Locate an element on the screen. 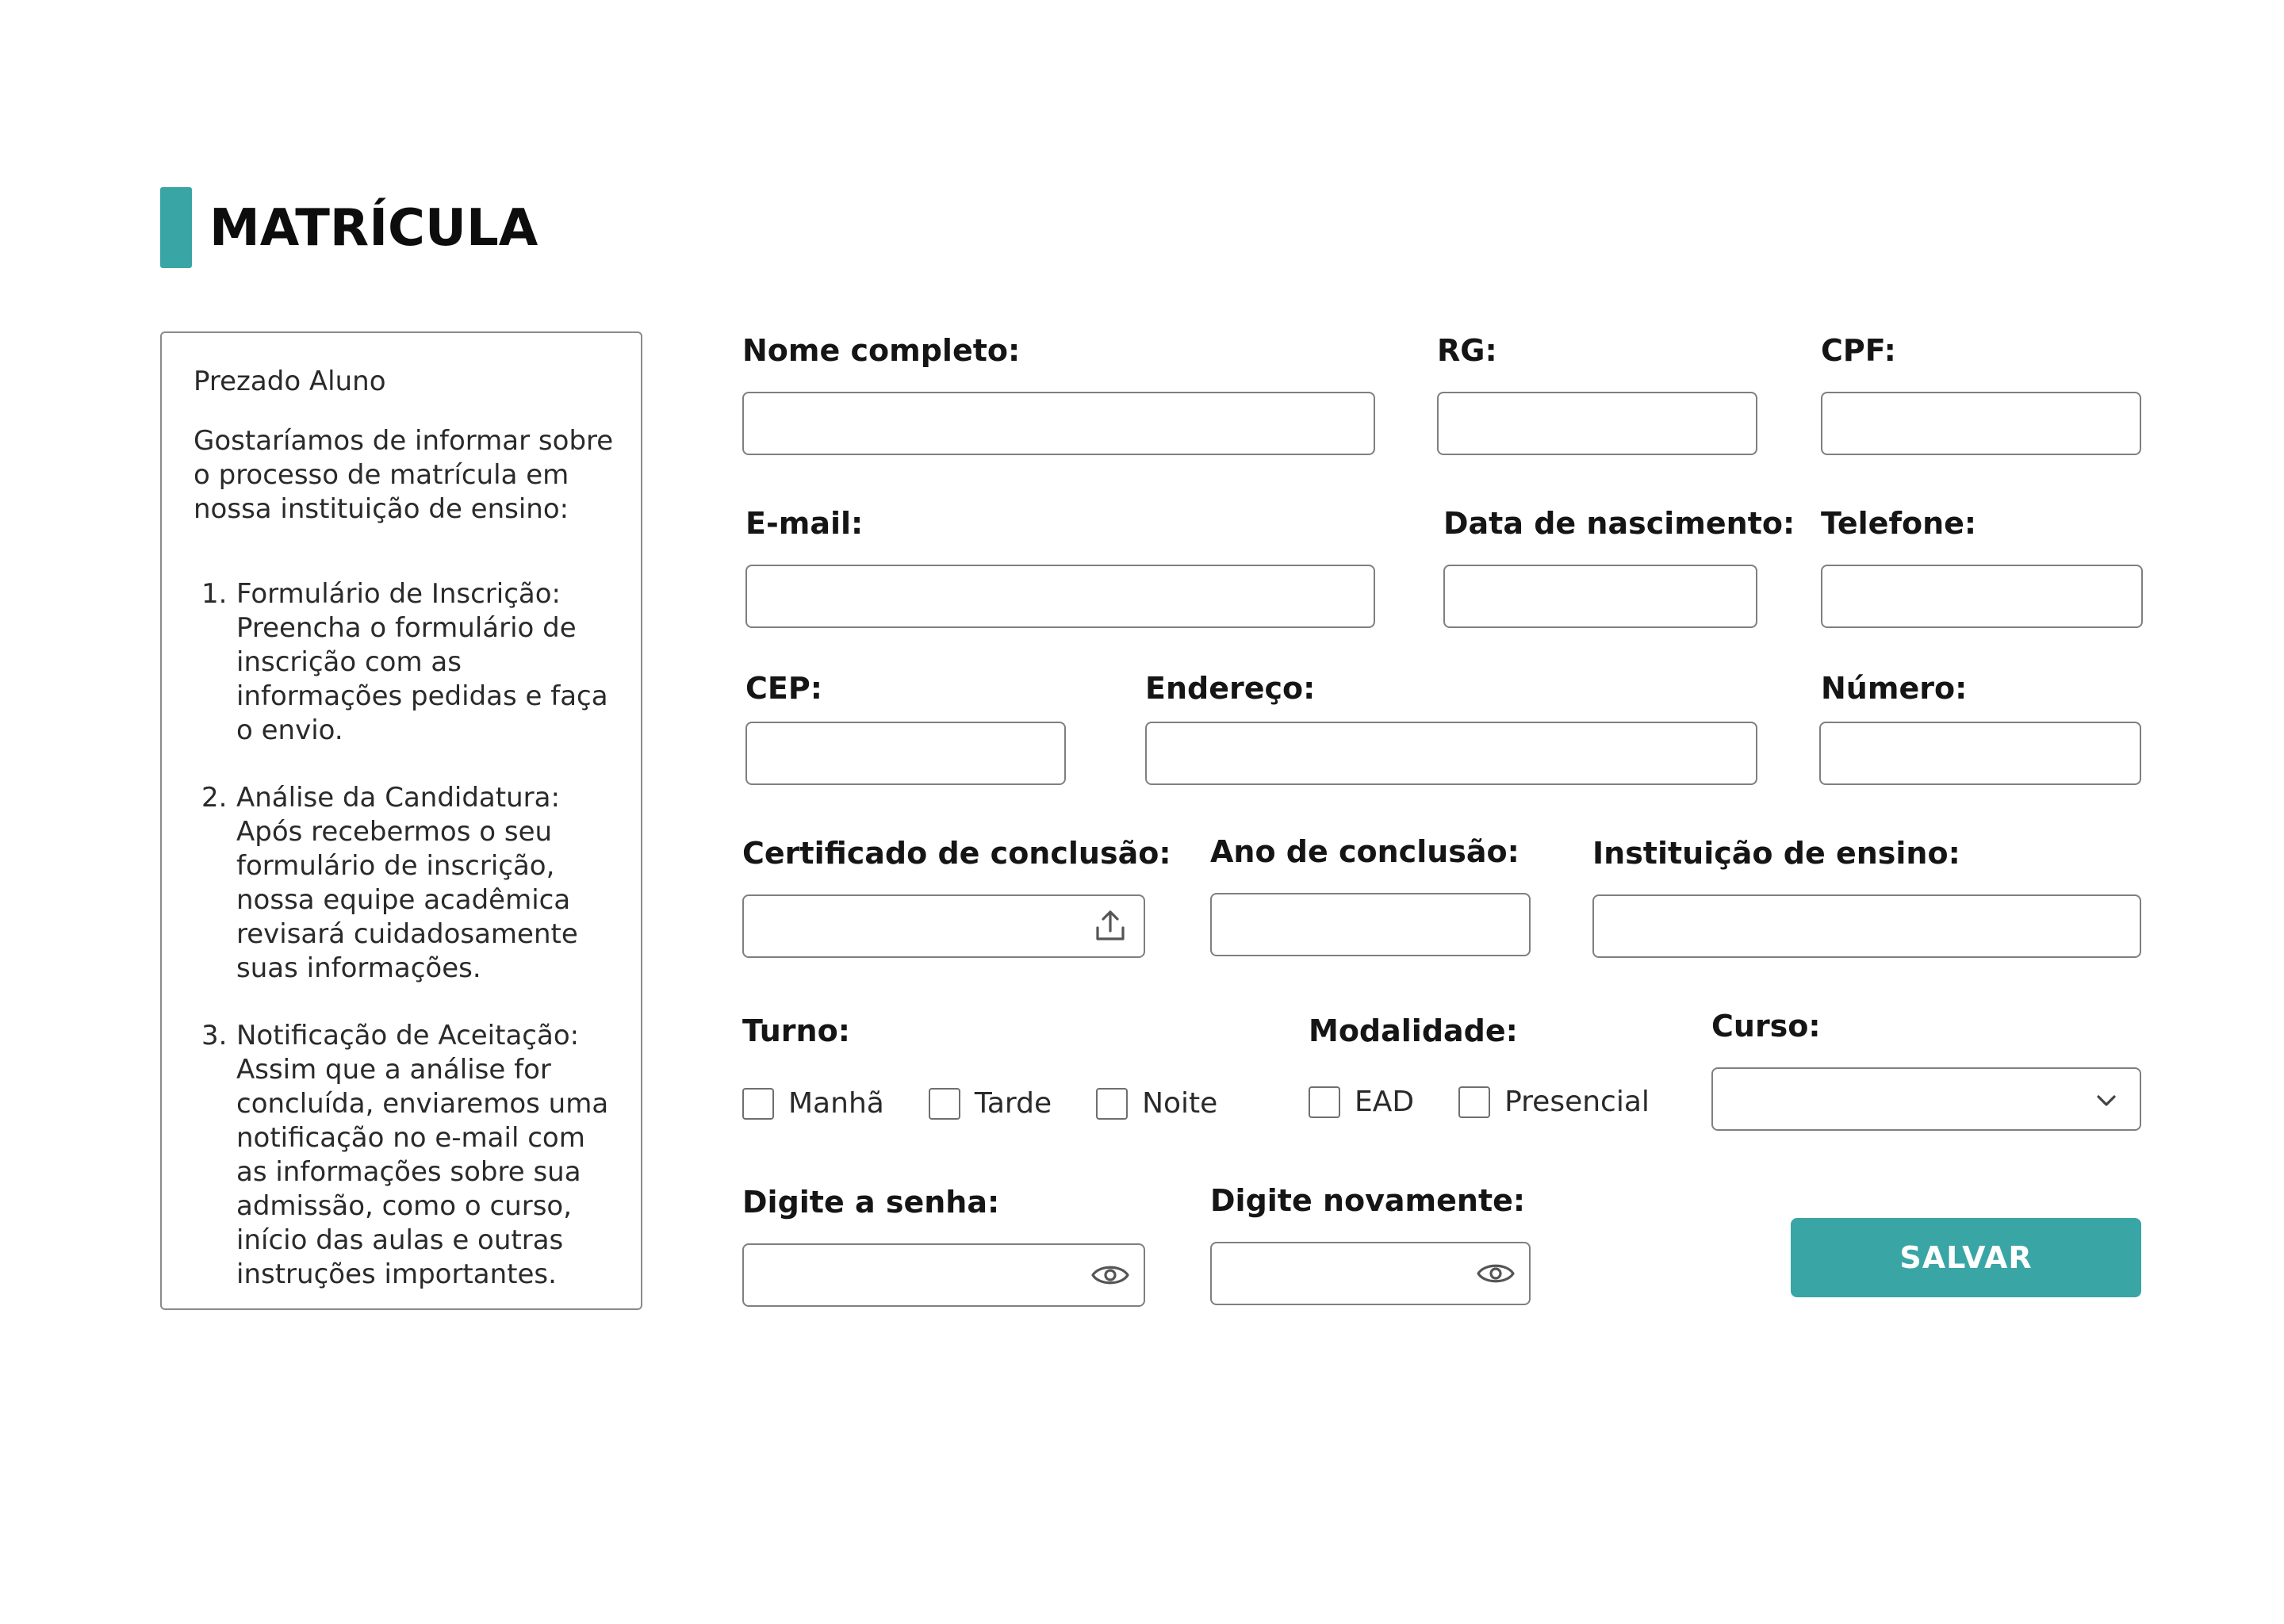 The image size is (2284, 1624). modalidade-option-ead: EAD is located at coordinates (1361, 1102).